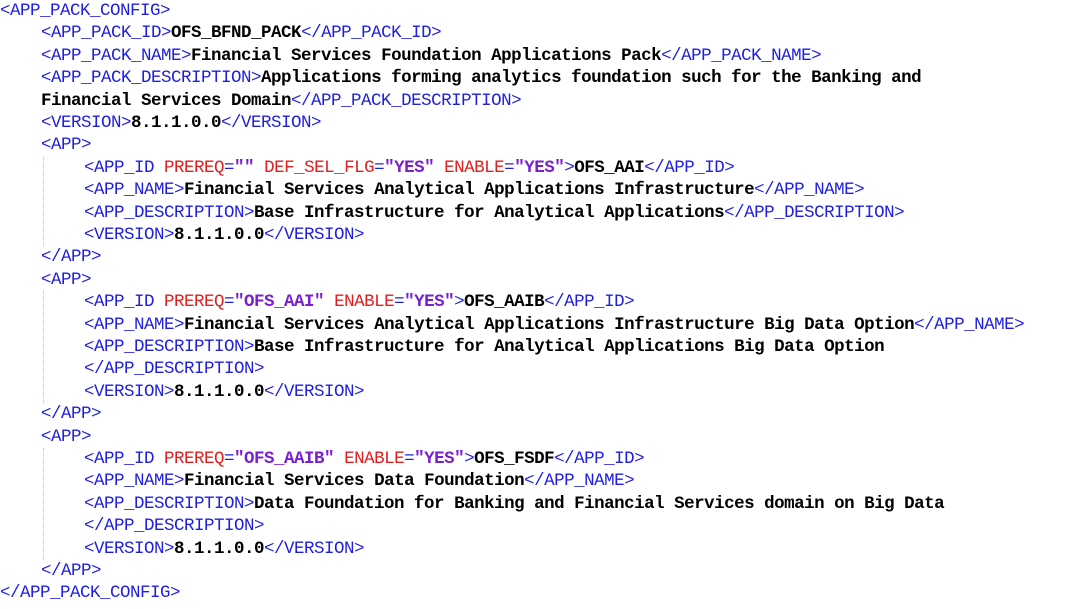  I want to click on xml-tag-token: </APP_PACK_CONFIG>, so click(90, 593).